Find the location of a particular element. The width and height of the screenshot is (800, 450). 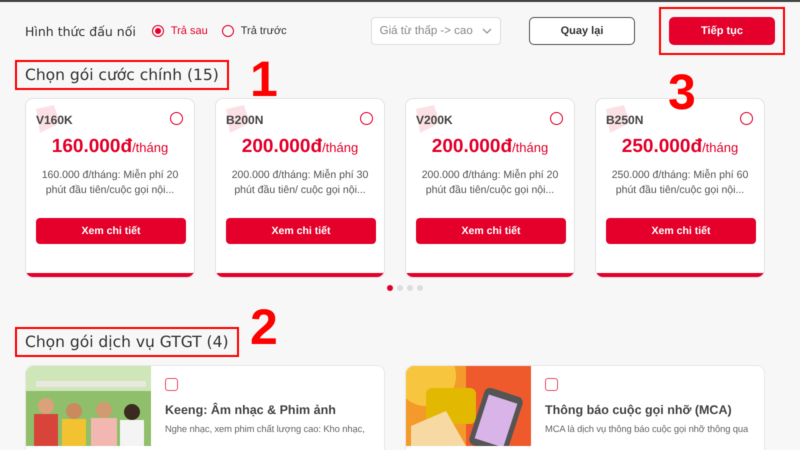

section-title: Chọn gói dịch vụ GTGT (4) is located at coordinates (127, 342).